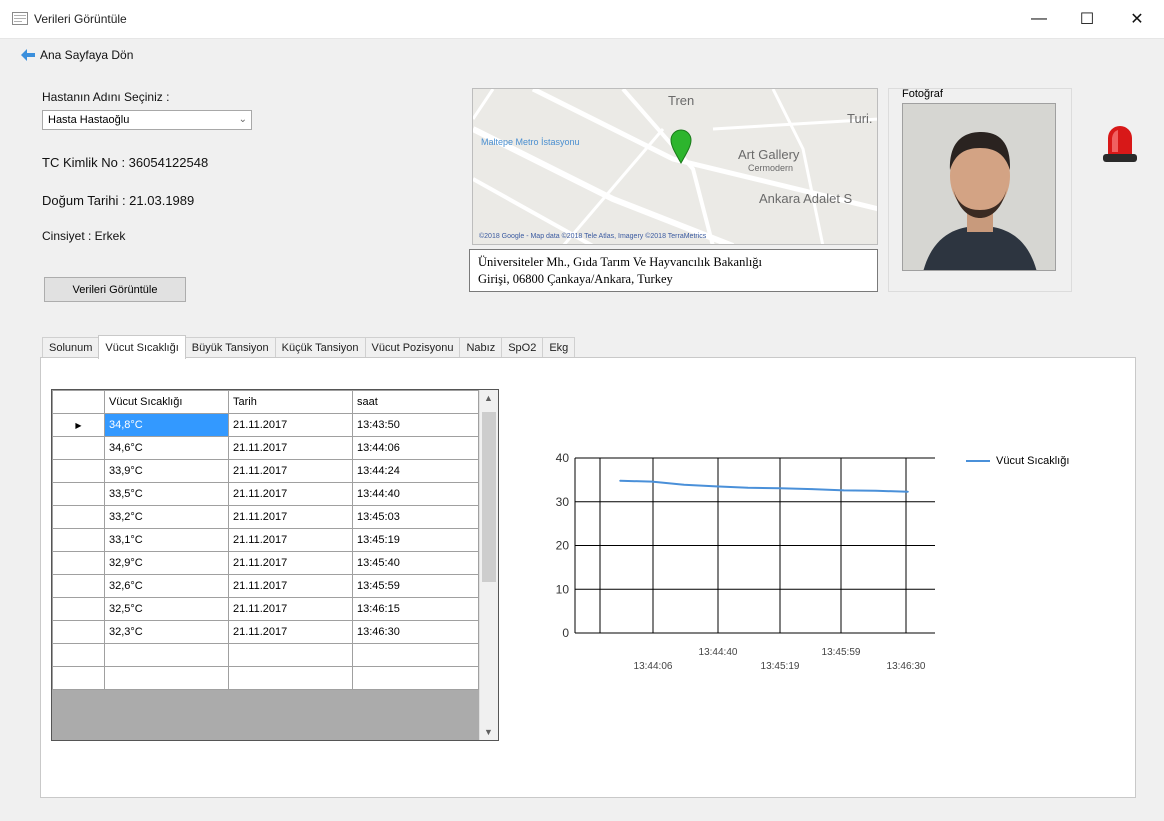 The width and height of the screenshot is (1164, 821). What do you see at coordinates (166, 402) in the screenshot?
I see `column-header: Vücut Sıcaklığı` at bounding box center [166, 402].